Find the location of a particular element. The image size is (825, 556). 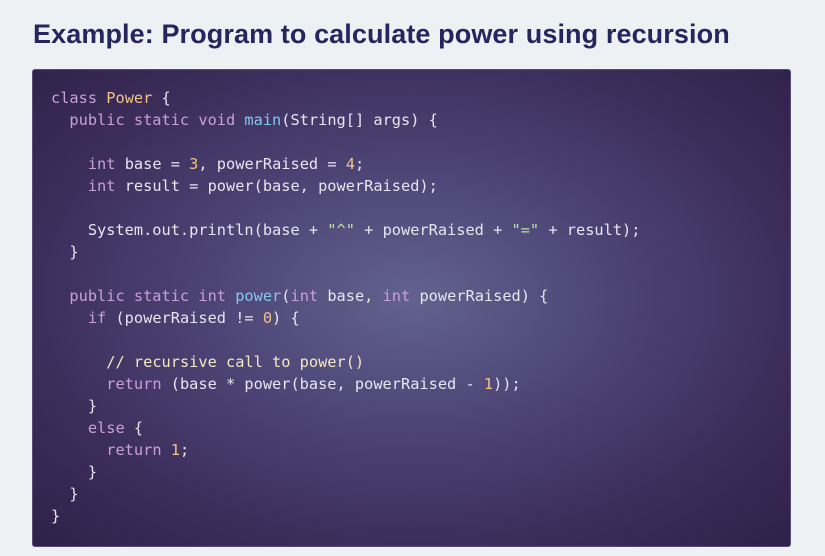

code-token: if is located at coordinates (97, 318).